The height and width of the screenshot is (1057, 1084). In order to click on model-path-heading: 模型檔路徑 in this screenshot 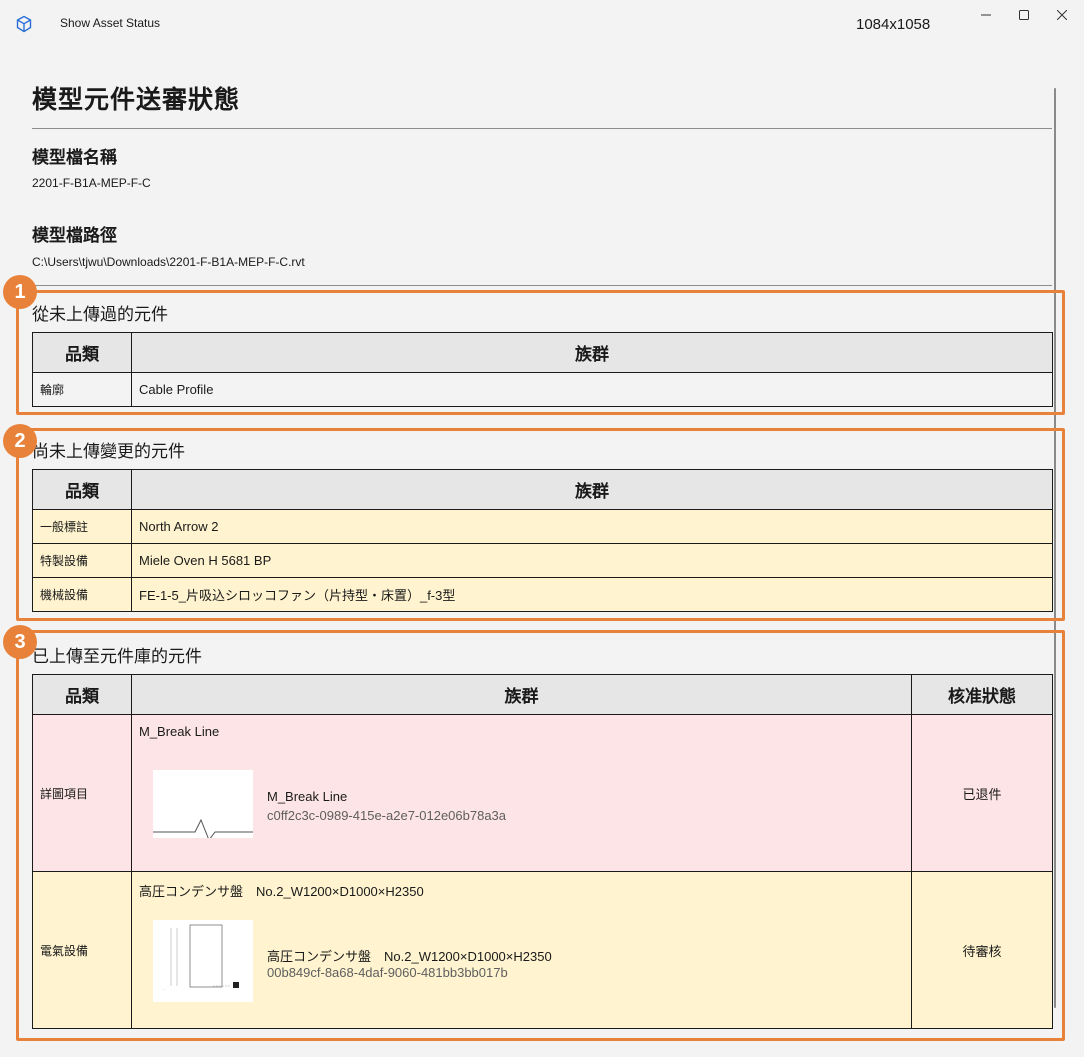, I will do `click(74, 236)`.